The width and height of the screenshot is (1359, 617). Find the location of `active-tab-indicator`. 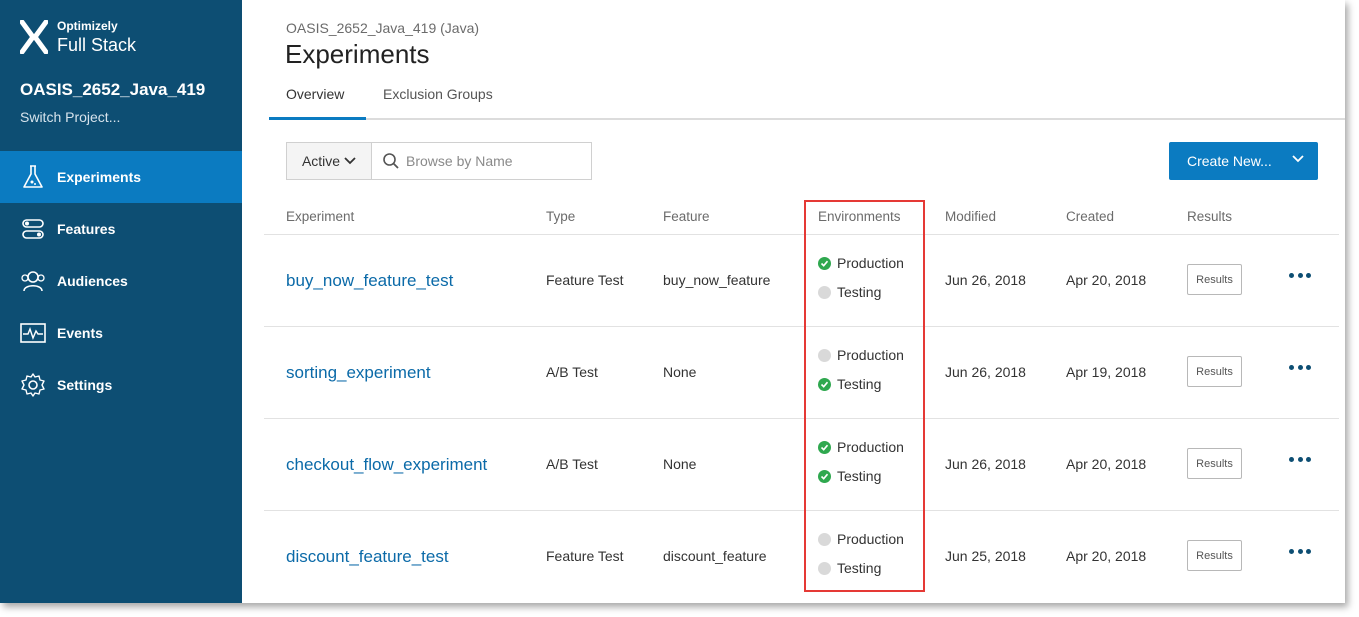

active-tab-indicator is located at coordinates (317, 118).